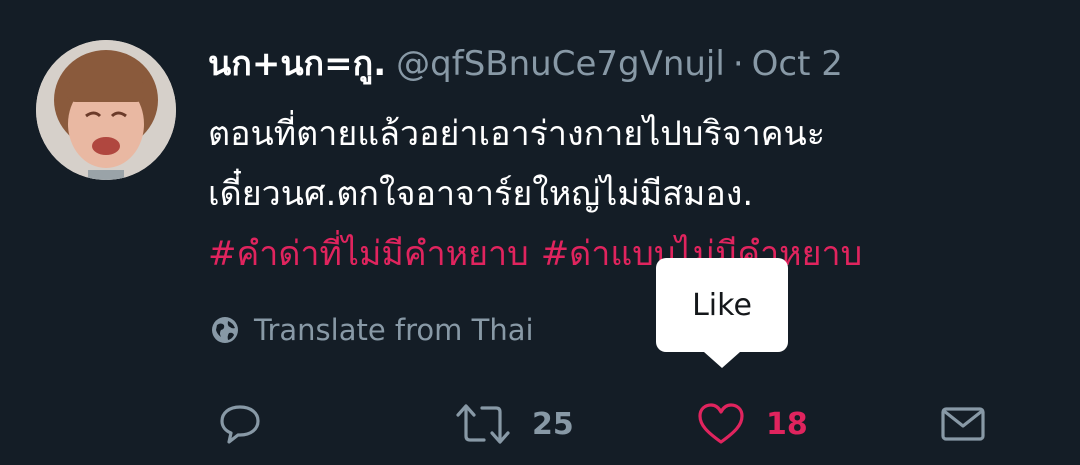 The width and height of the screenshot is (1080, 465). I want to click on tooltip-label: Like, so click(722, 305).